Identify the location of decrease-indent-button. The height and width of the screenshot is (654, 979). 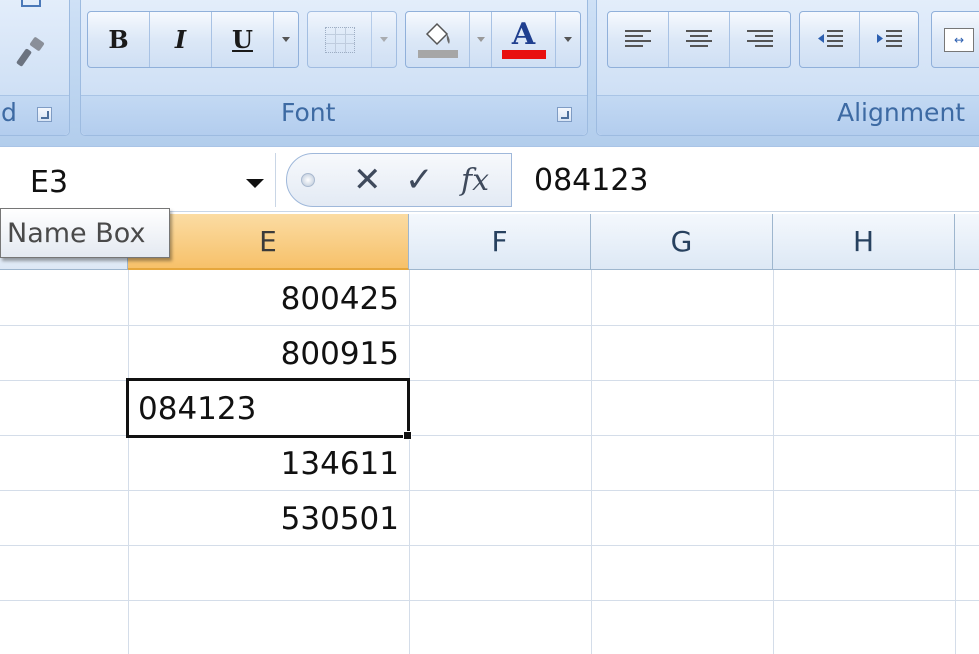
(830, 39).